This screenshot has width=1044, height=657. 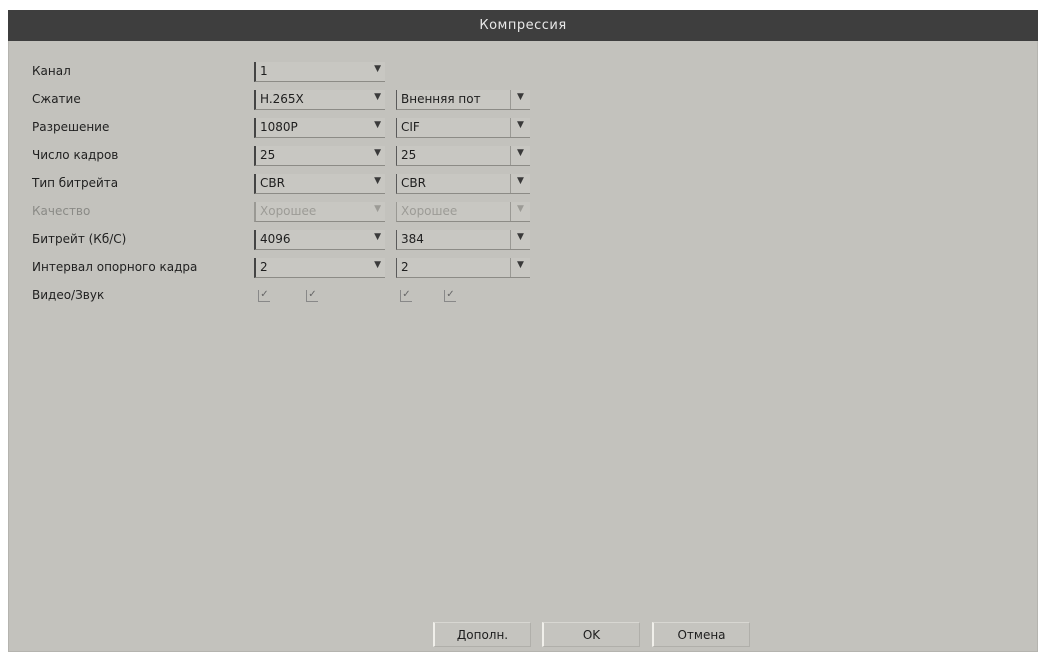 I want to click on sub-audio-checkbox: ✓, so click(x=450, y=296).